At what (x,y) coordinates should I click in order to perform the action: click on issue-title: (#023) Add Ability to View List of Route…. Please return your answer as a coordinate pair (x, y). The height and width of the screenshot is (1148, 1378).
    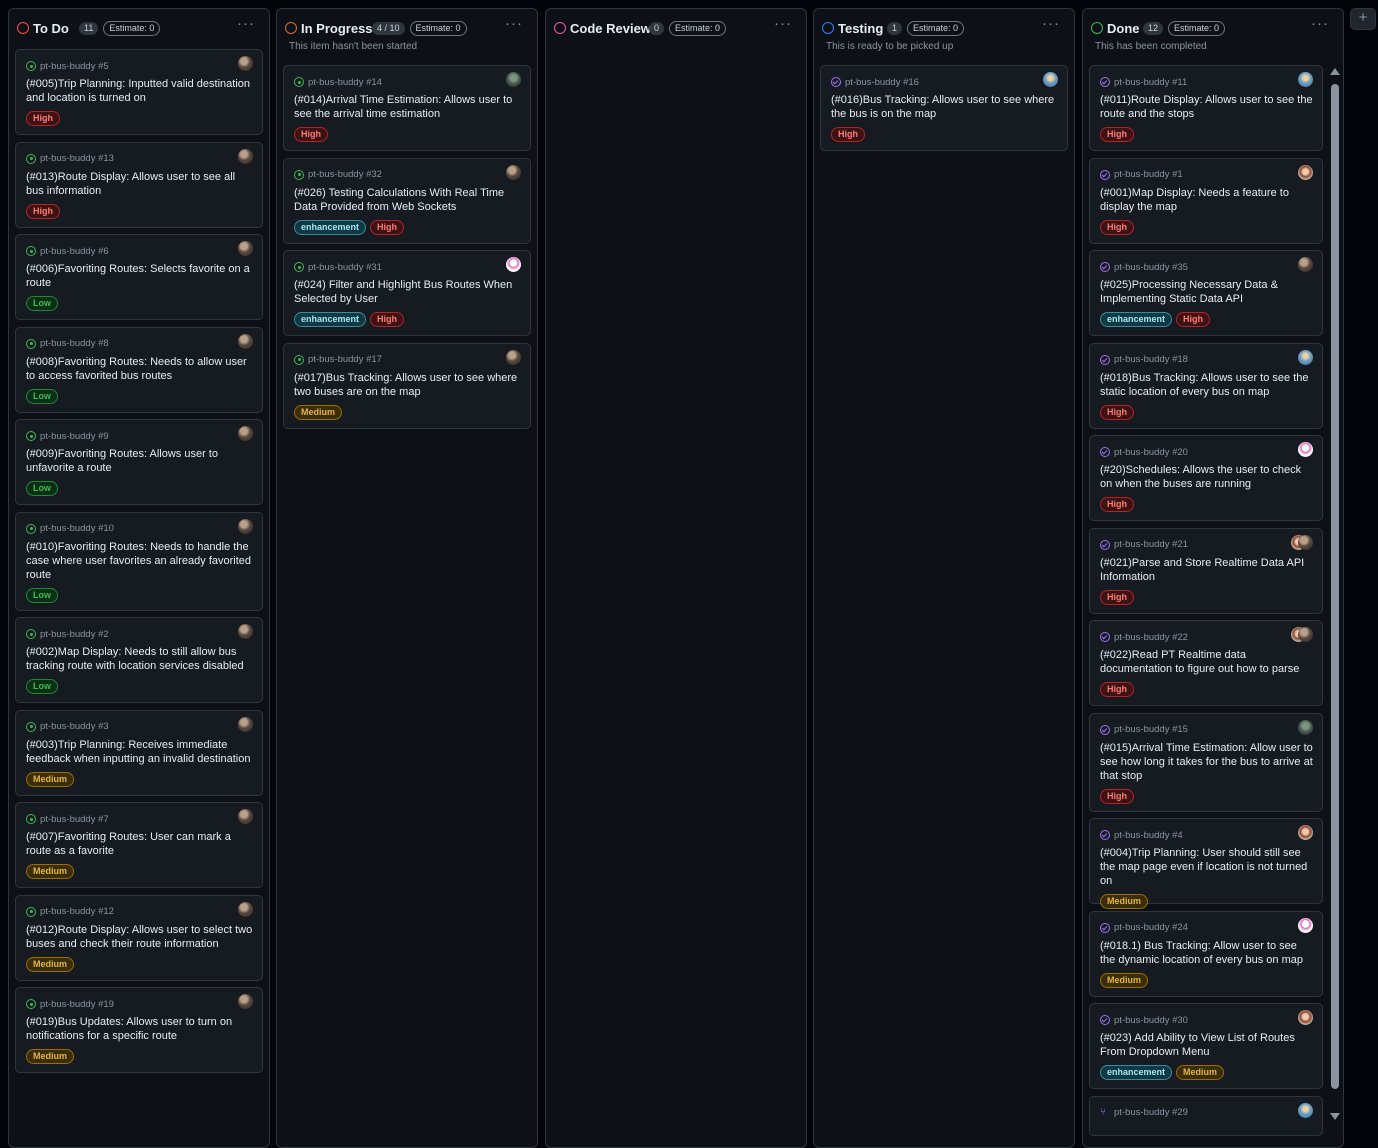
    Looking at the image, I should click on (1206, 1045).